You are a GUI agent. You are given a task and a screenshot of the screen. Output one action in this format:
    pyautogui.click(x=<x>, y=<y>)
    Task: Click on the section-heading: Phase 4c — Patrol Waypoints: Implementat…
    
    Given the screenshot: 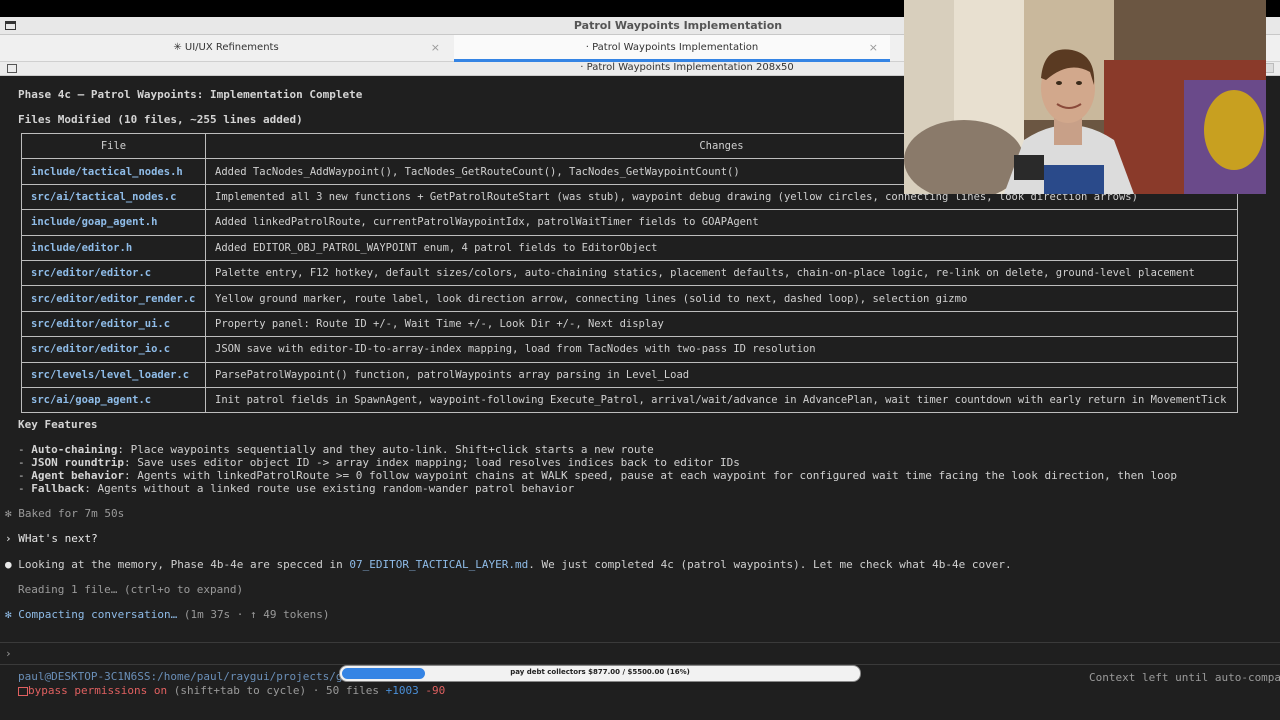 What is the action you would take?
    pyautogui.click(x=190, y=94)
    